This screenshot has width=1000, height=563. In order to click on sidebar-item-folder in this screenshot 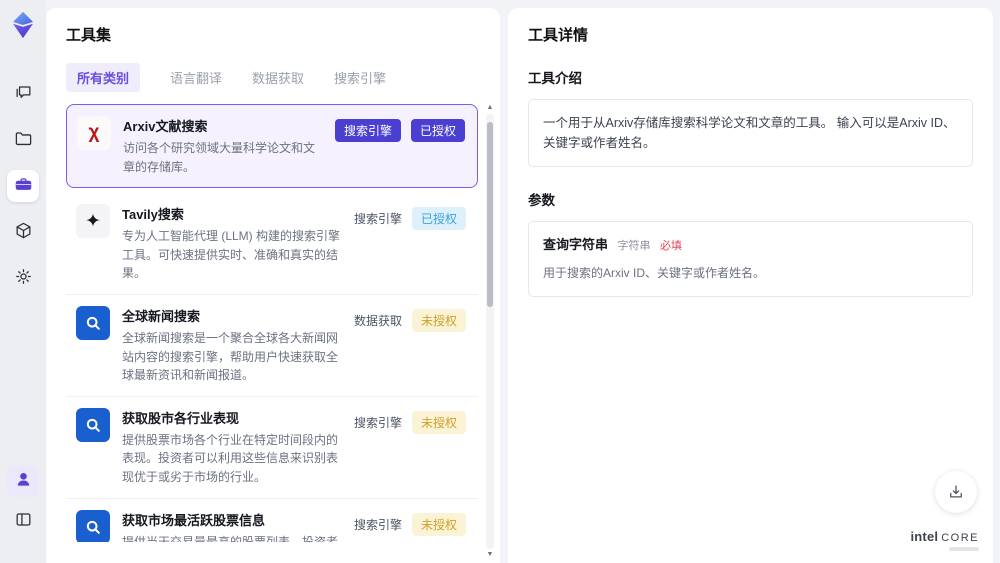, I will do `click(23, 140)`.